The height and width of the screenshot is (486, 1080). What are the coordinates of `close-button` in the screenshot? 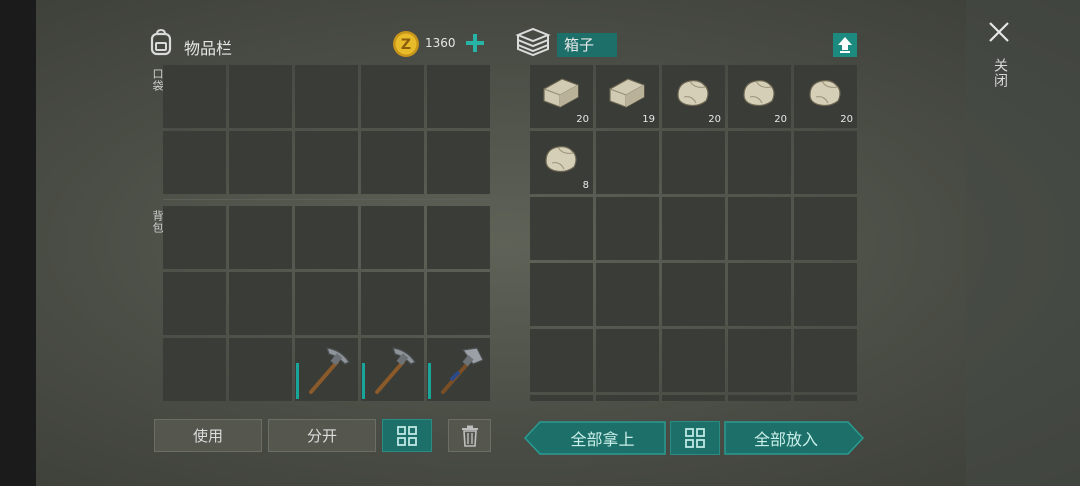 It's located at (999, 32).